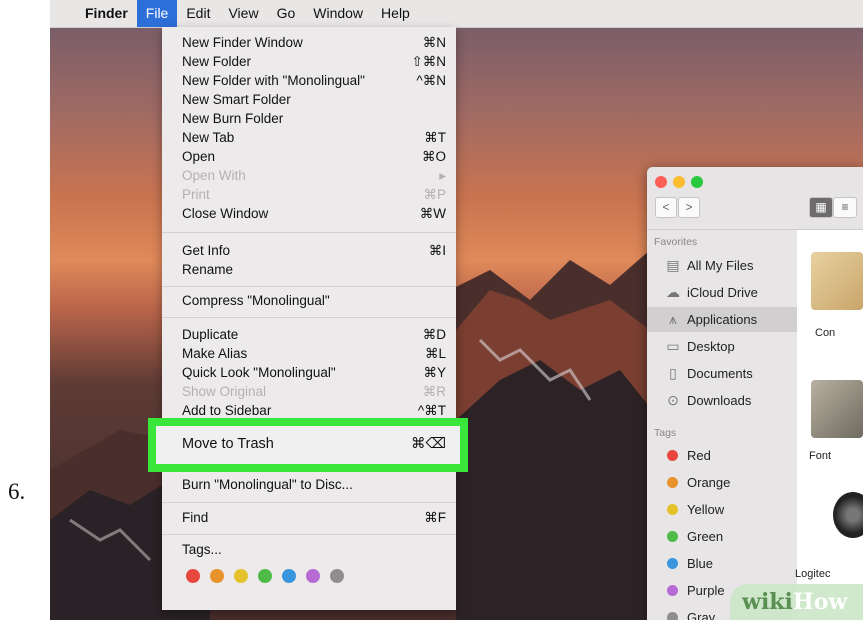  I want to click on menu-item-close-window: Close Window ⌘W, so click(309, 213).